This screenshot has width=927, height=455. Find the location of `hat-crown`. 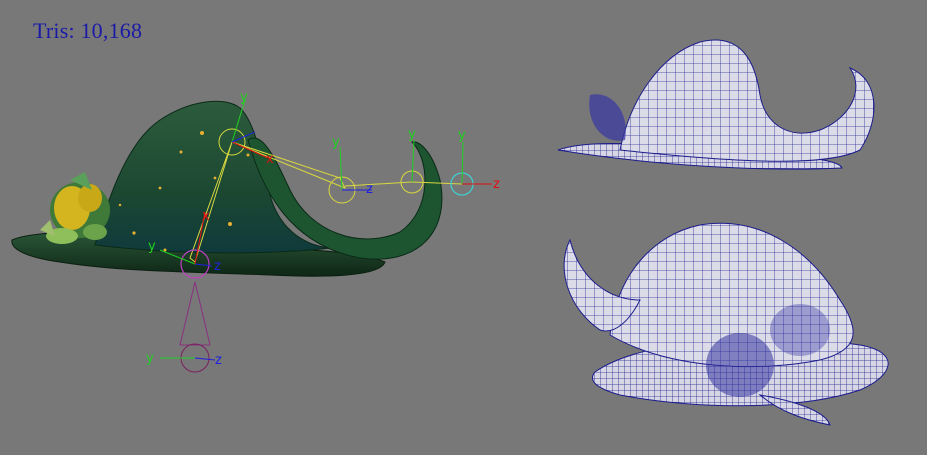

hat-crown is located at coordinates (212, 177).